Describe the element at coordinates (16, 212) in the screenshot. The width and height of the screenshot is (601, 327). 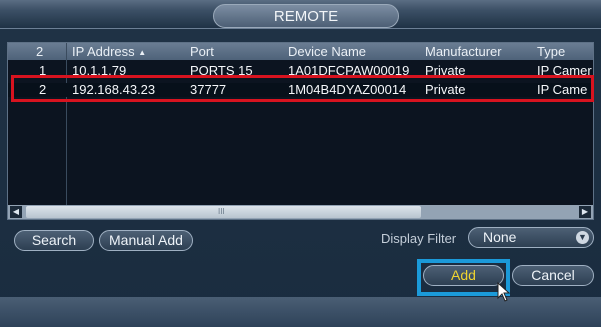
I see `scroll-left-icon: ◀` at that location.